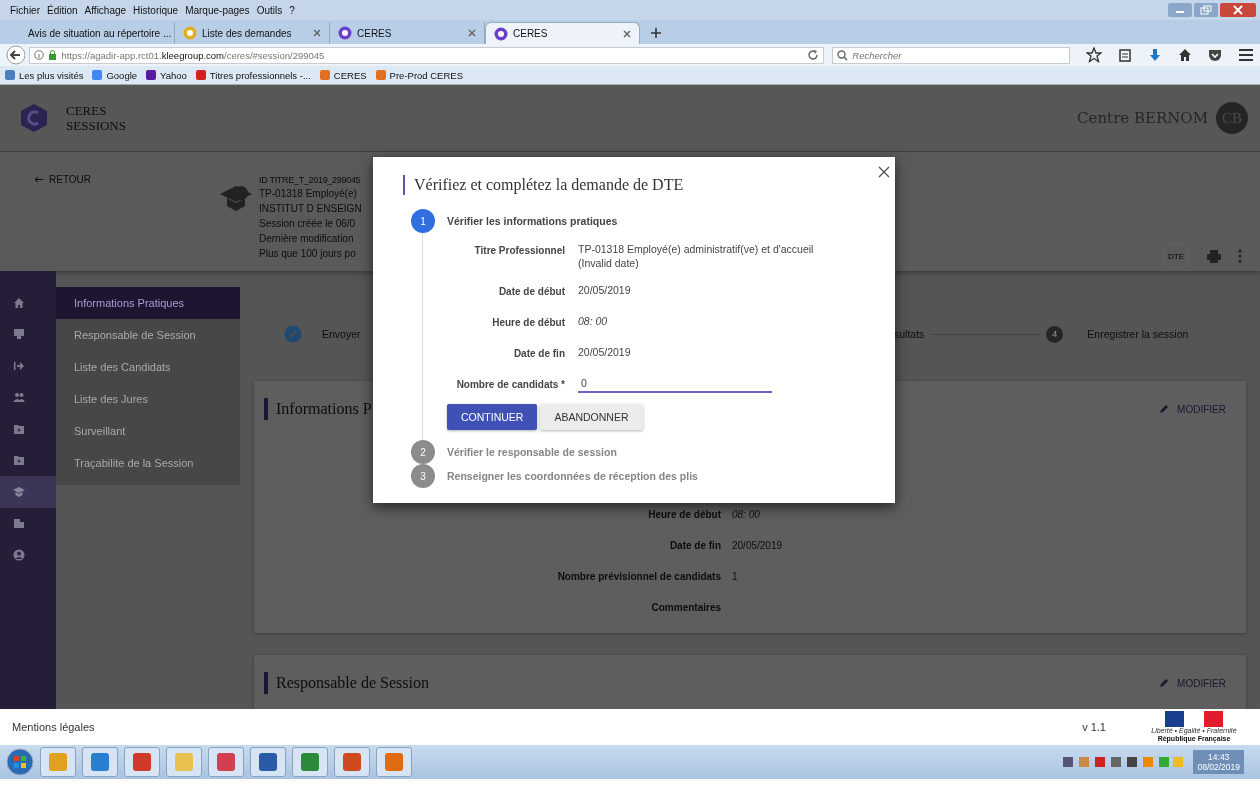 The height and width of the screenshot is (790, 1260). Describe the element at coordinates (38, 179) in the screenshot. I see `back-arrow-icon` at that location.